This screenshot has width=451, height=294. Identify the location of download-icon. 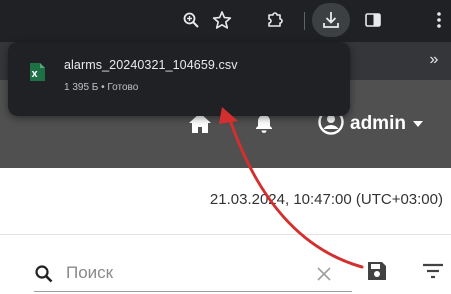
(331, 20).